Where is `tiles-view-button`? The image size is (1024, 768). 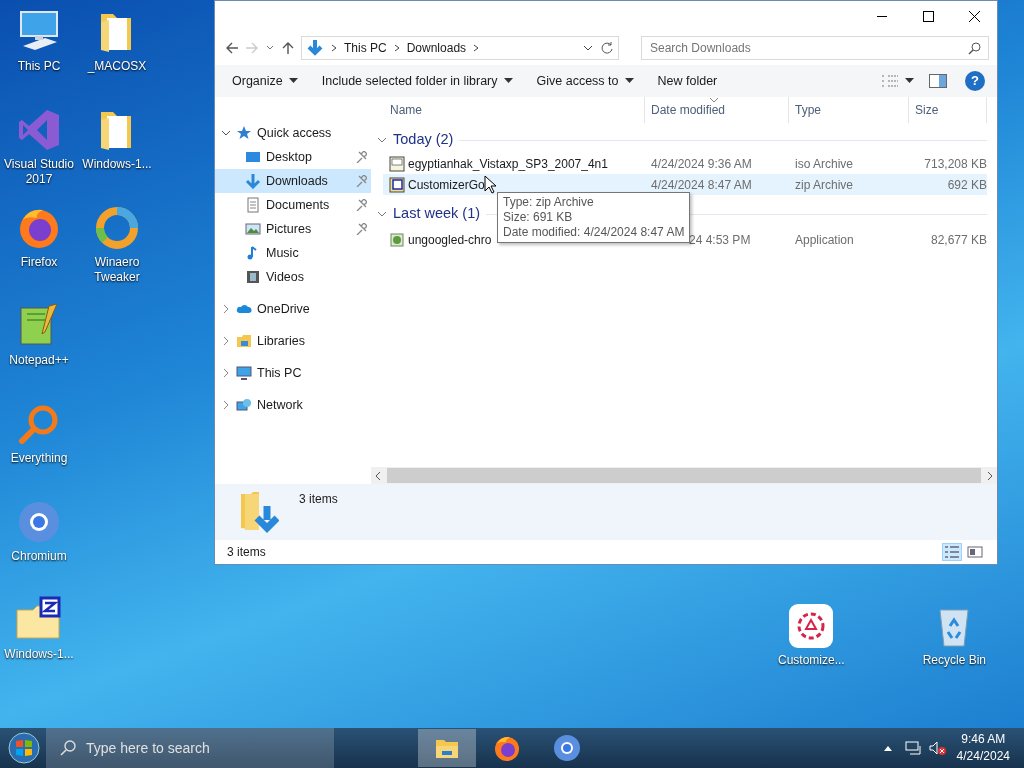 tiles-view-button is located at coordinates (975, 552).